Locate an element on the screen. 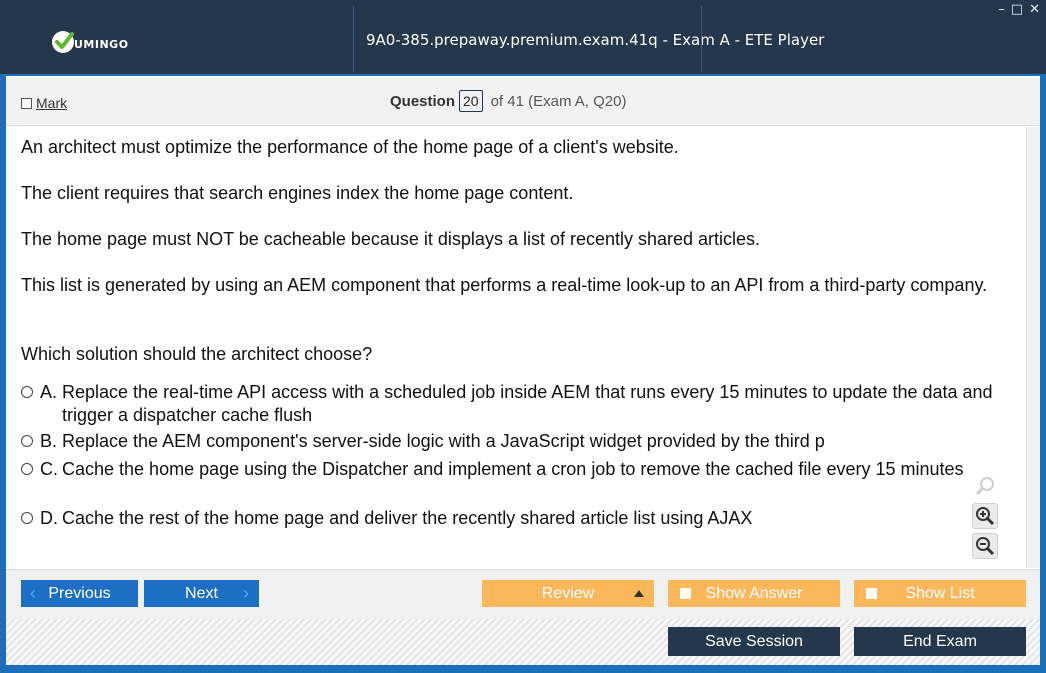  show-answer-label: Show Answer is located at coordinates (754, 593).